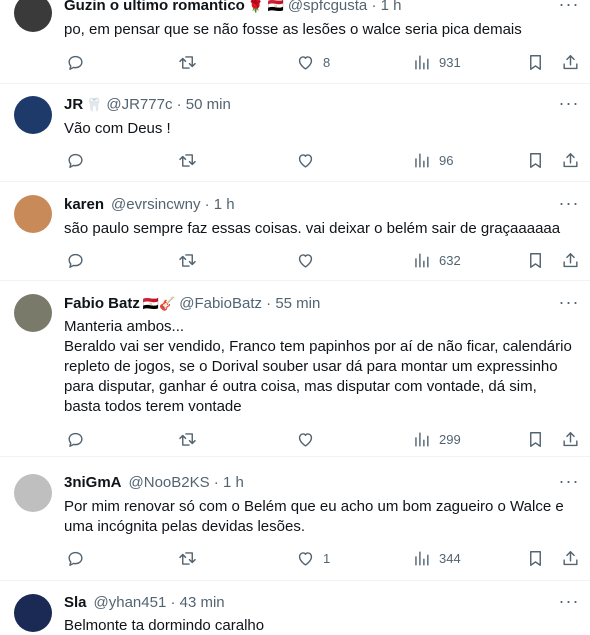 The image size is (590, 635). I want to click on views-button: 299, so click(436, 439).